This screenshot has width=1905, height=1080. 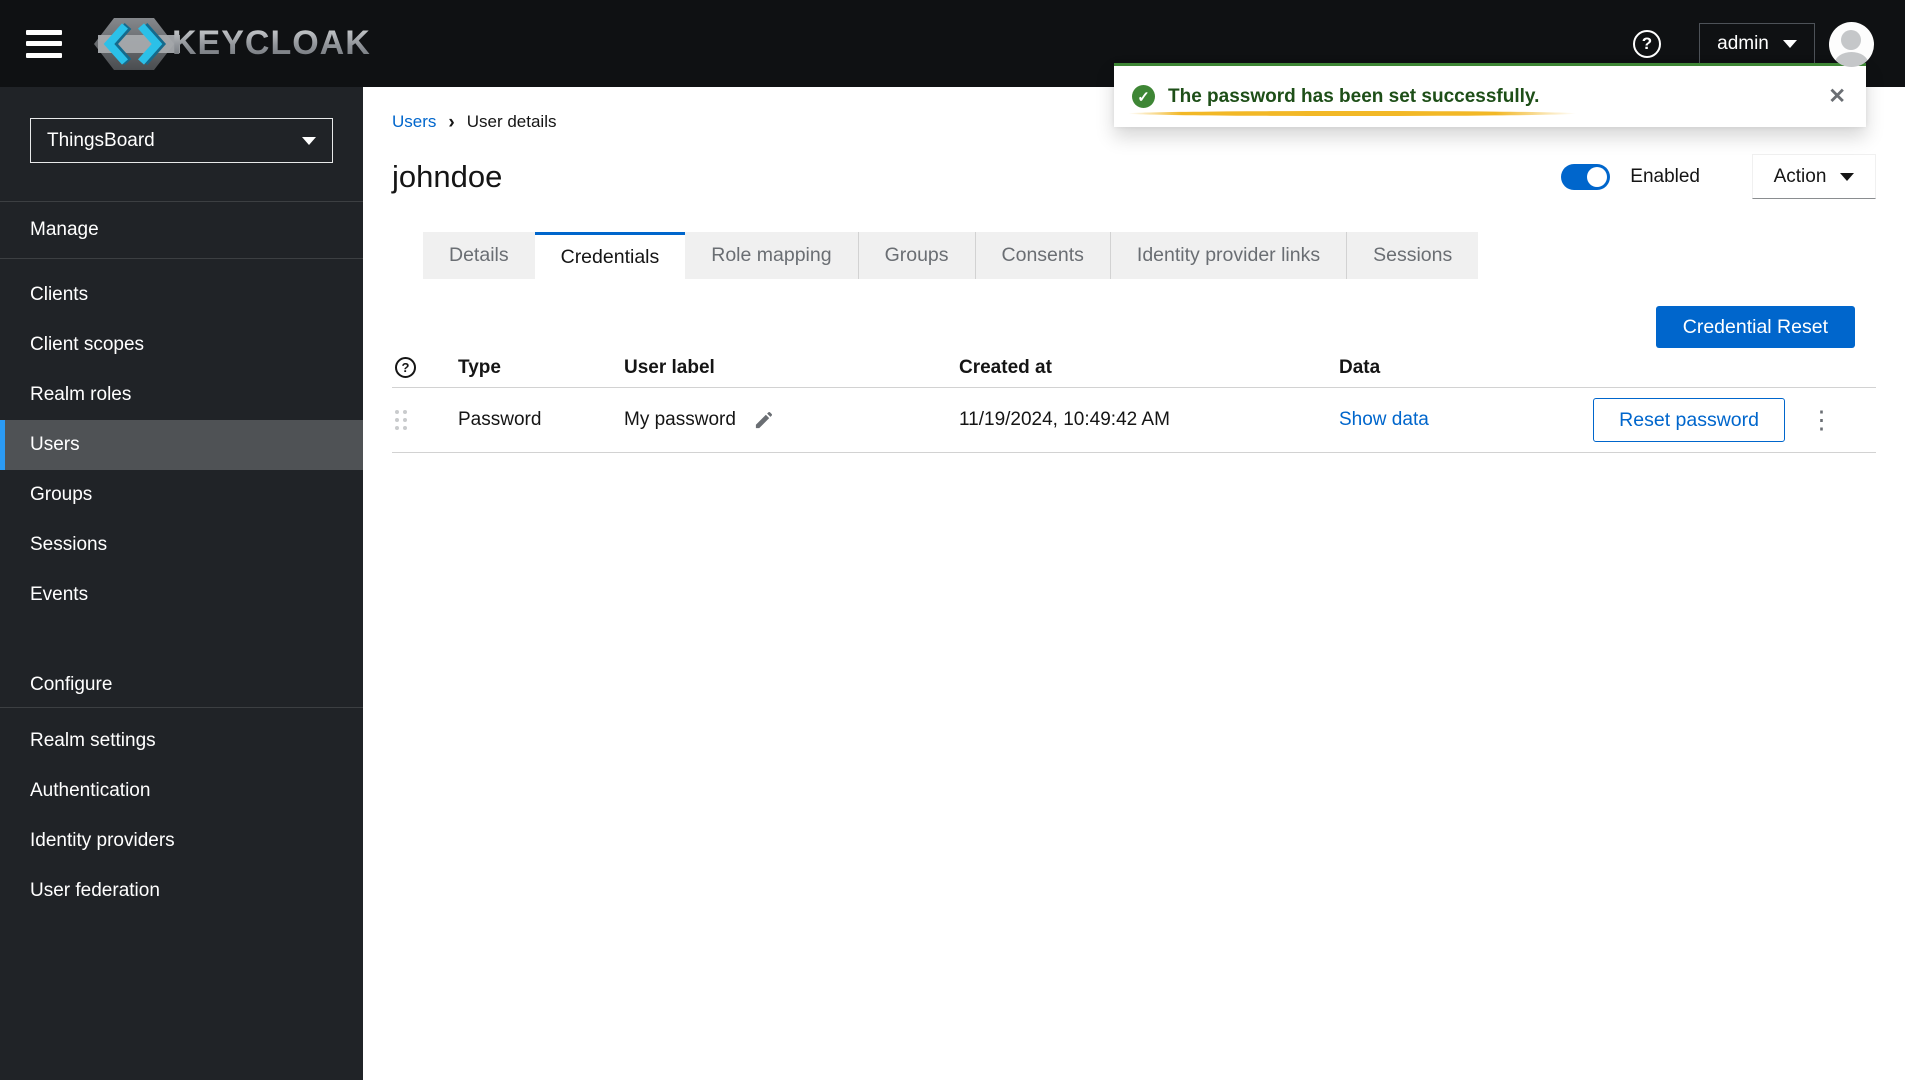 What do you see at coordinates (1800, 176) in the screenshot?
I see `action-label: Action` at bounding box center [1800, 176].